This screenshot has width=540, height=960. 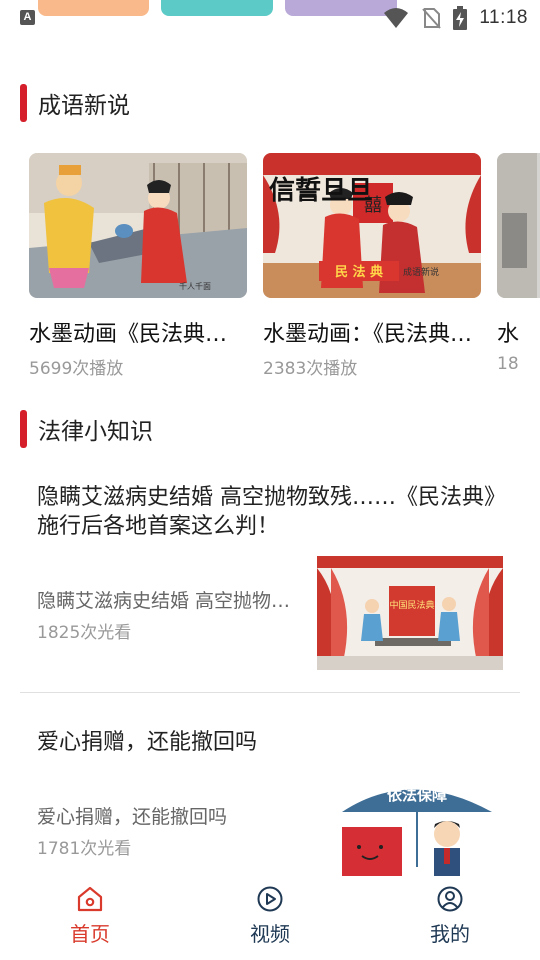 What do you see at coordinates (411, 605) in the screenshot?
I see `thumbnail-board-text: 中国民法典` at bounding box center [411, 605].